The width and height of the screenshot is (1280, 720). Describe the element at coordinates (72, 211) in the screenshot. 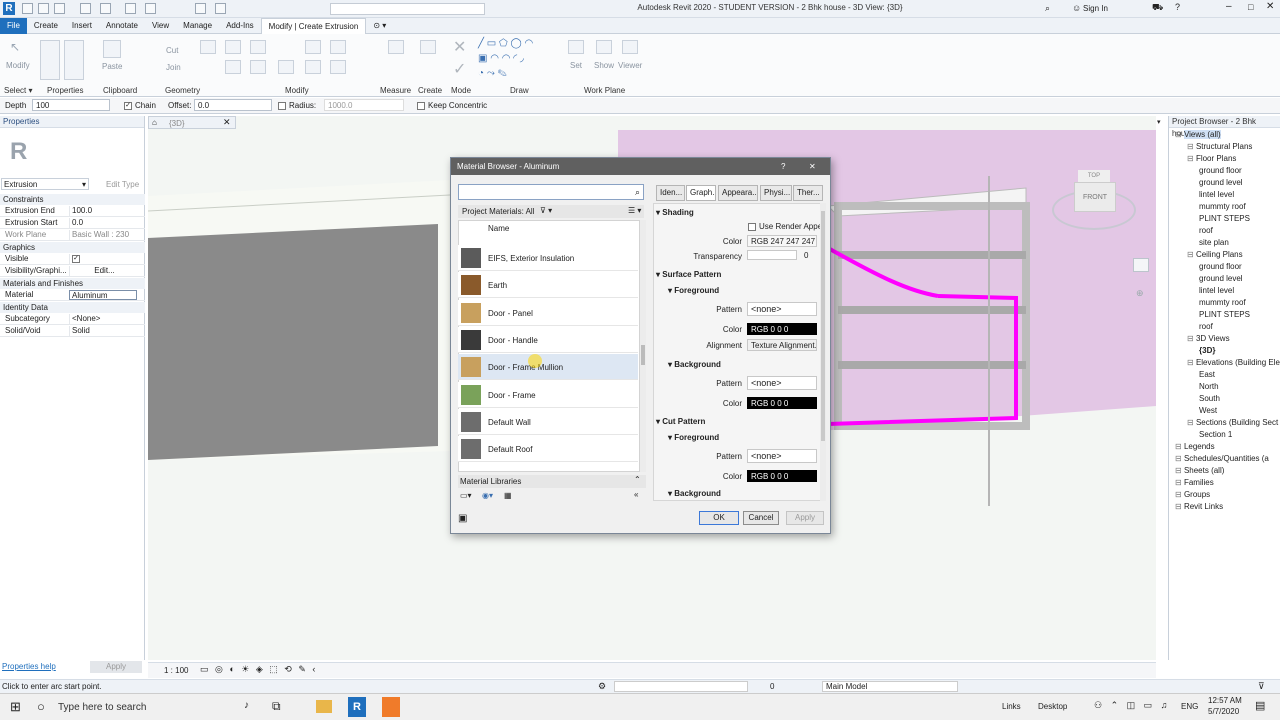

I see `extrusion-end-row: Extrusion End 100.0` at that location.